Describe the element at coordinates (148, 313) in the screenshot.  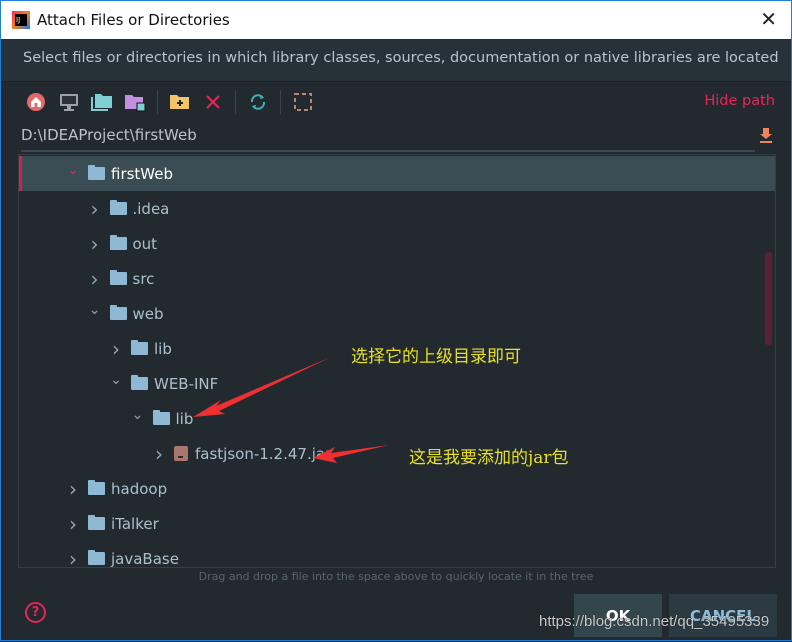
I see `tree-item-label: web` at that location.